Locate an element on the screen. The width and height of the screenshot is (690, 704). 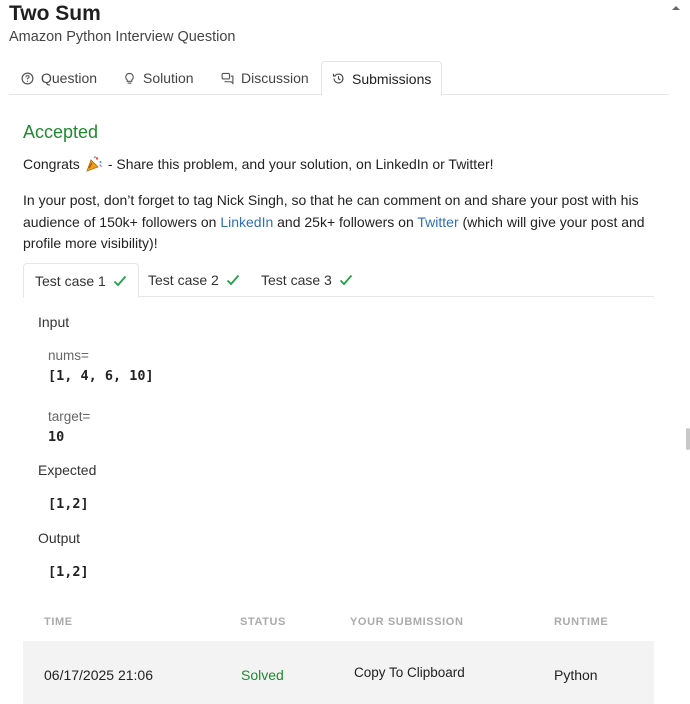
tab-submissions: Submissions is located at coordinates (382, 78).